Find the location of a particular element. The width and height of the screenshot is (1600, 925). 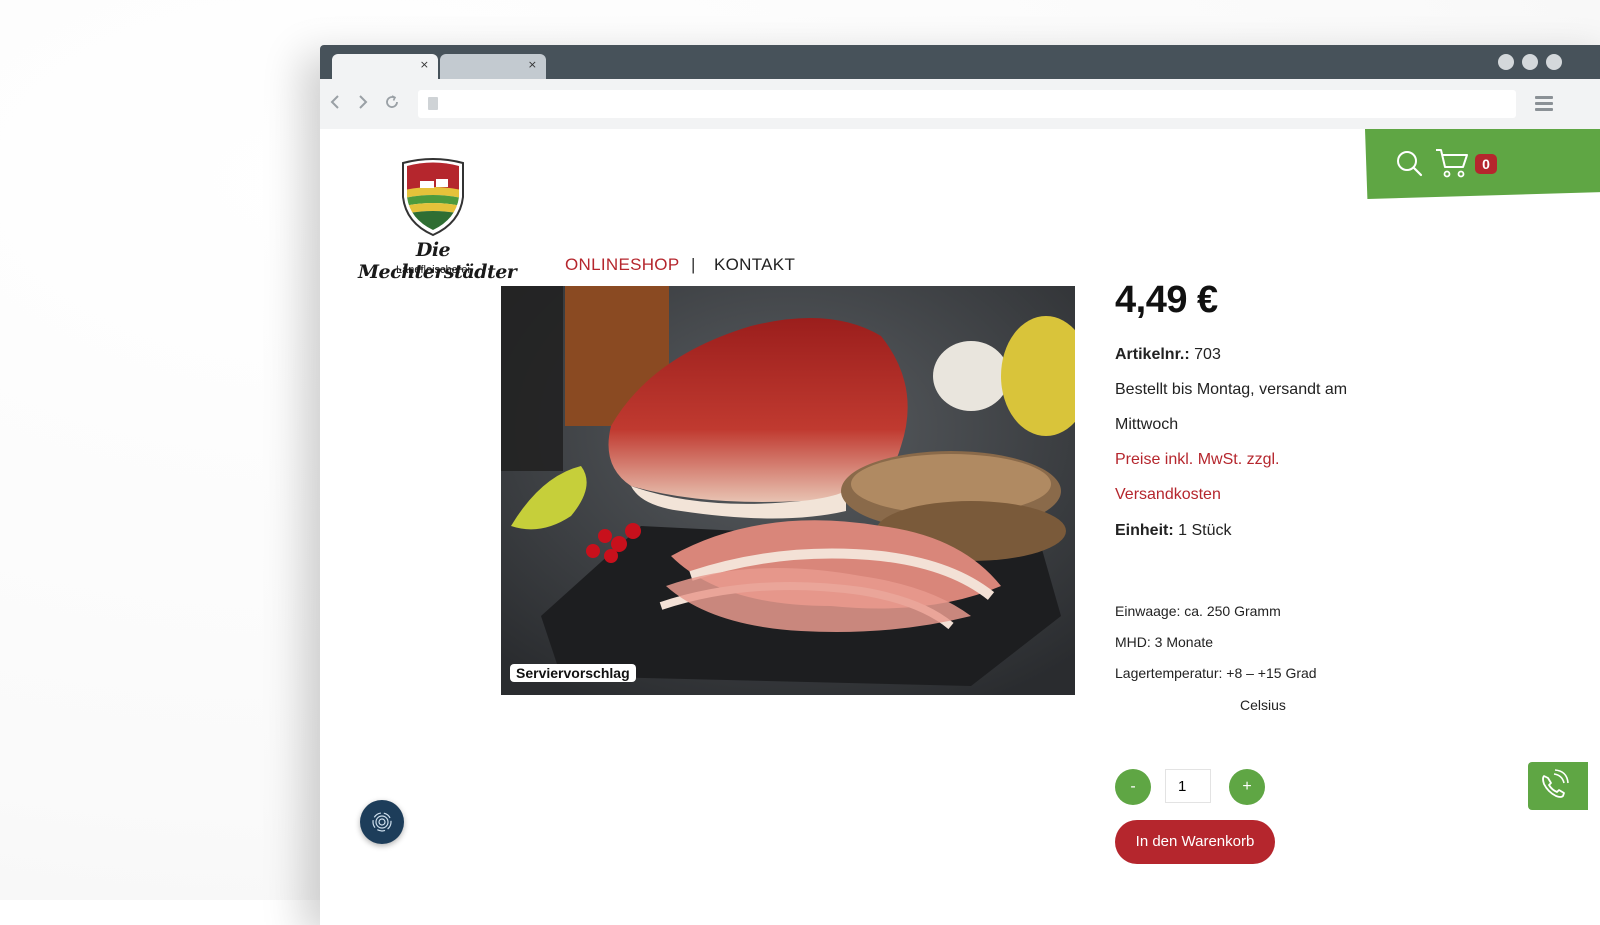

image-label: Serviervorschlag is located at coordinates (573, 673).